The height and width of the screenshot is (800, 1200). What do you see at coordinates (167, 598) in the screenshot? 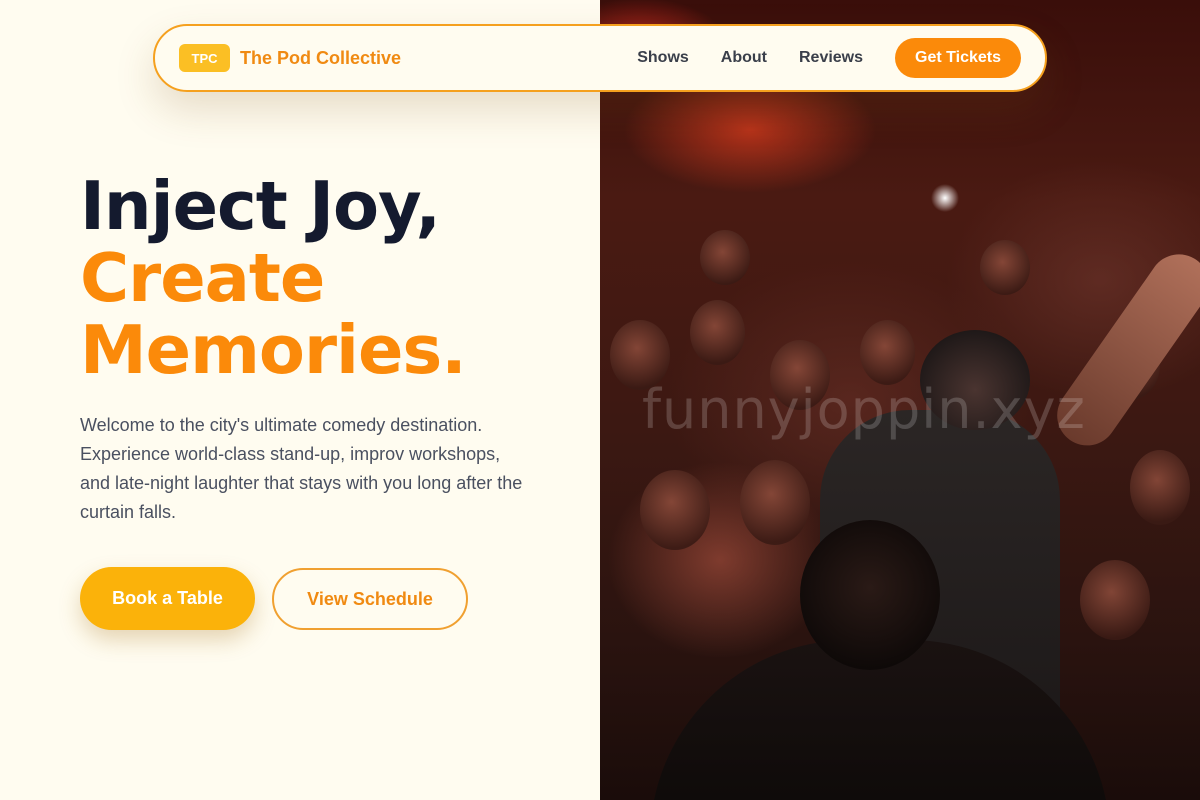
I see `book-table-button: Book a Table` at bounding box center [167, 598].